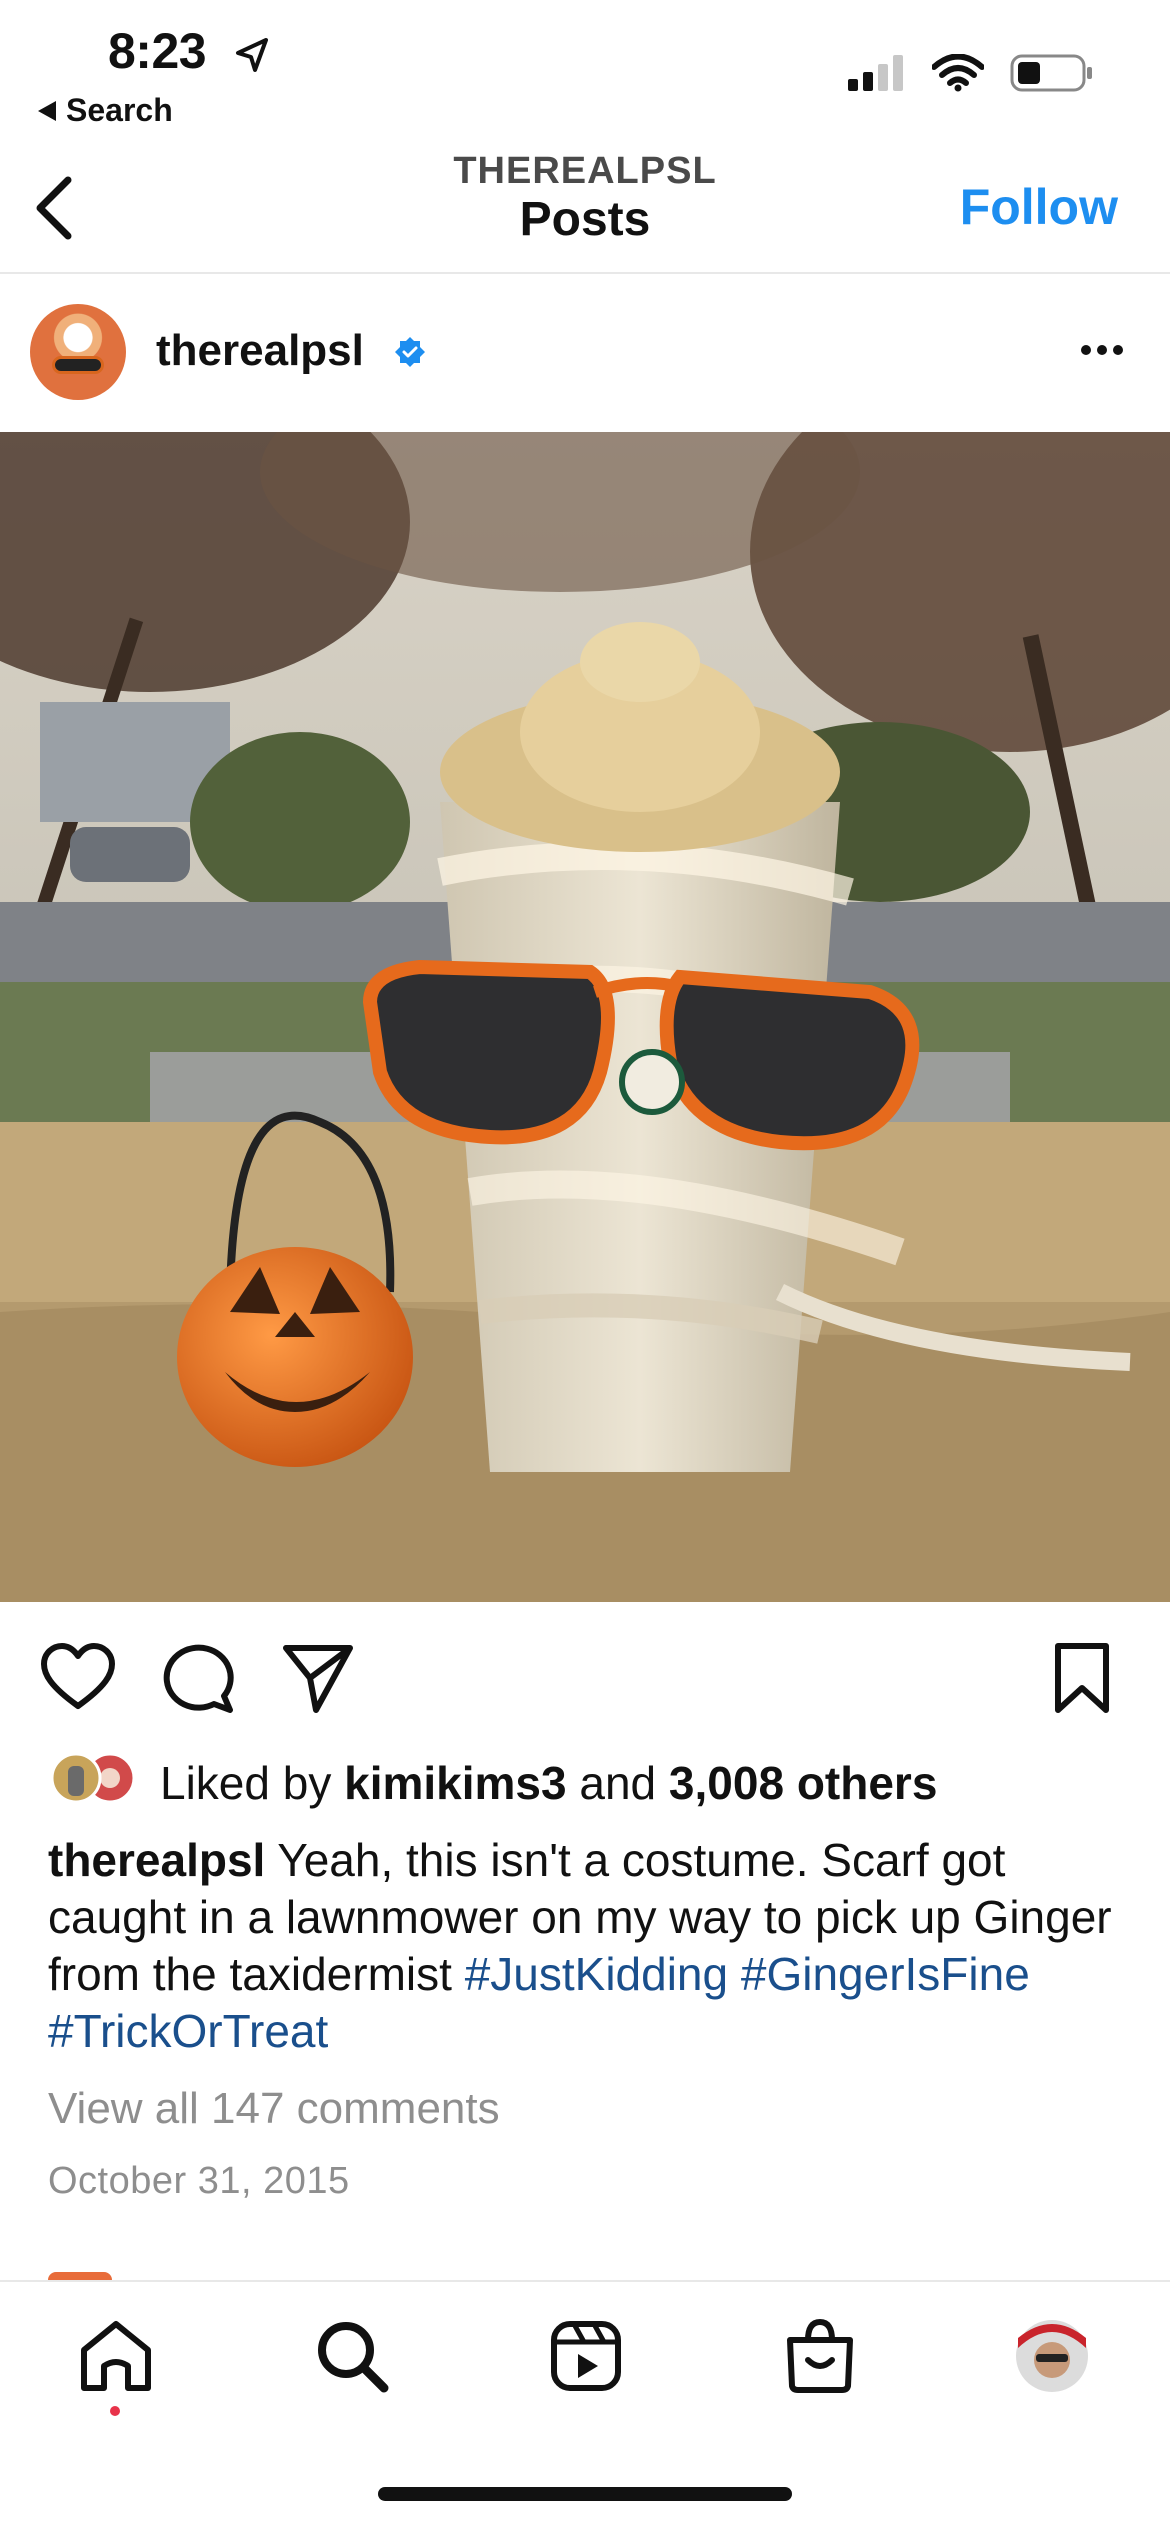  What do you see at coordinates (885, 1974) in the screenshot?
I see `hashtag: #GingerIsFine` at bounding box center [885, 1974].